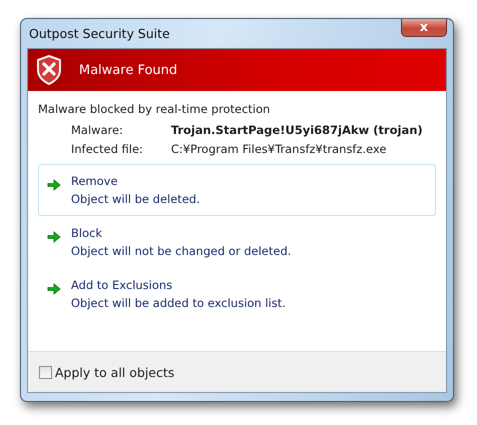 The width and height of the screenshot is (477, 425). What do you see at coordinates (49, 70) in the screenshot?
I see `shield-error-icon` at bounding box center [49, 70].